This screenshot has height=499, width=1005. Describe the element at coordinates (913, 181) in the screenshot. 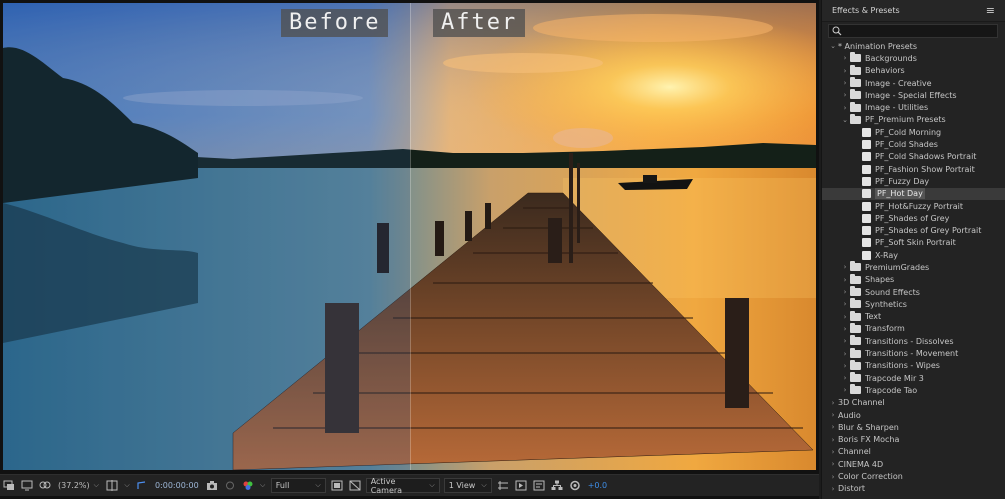

I see `preset-item: PF_Fuzzy Day` at that location.